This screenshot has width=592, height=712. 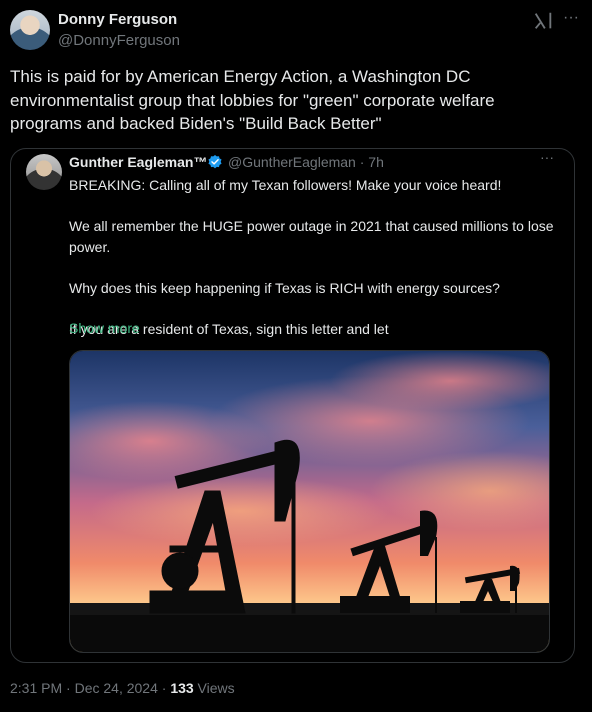 What do you see at coordinates (182, 688) in the screenshot?
I see `views-count: 133` at bounding box center [182, 688].